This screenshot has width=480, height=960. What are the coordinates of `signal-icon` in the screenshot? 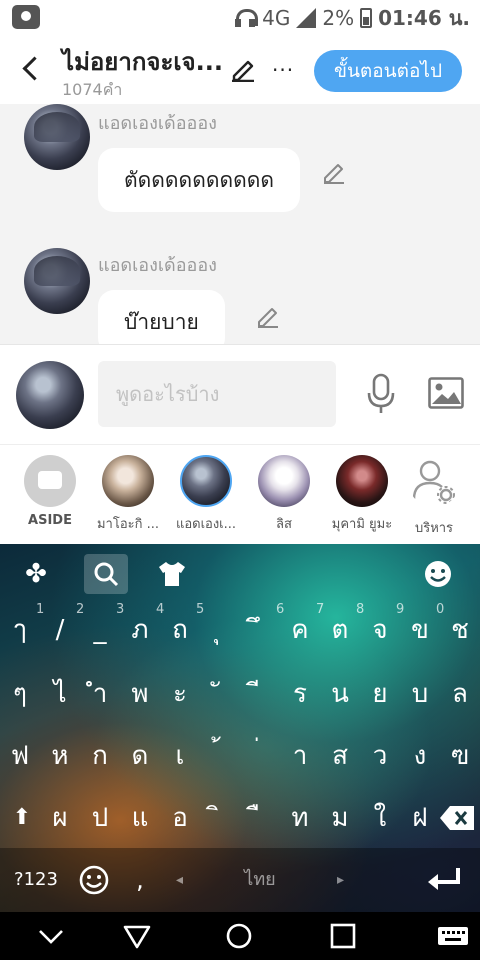 It's located at (306, 18).